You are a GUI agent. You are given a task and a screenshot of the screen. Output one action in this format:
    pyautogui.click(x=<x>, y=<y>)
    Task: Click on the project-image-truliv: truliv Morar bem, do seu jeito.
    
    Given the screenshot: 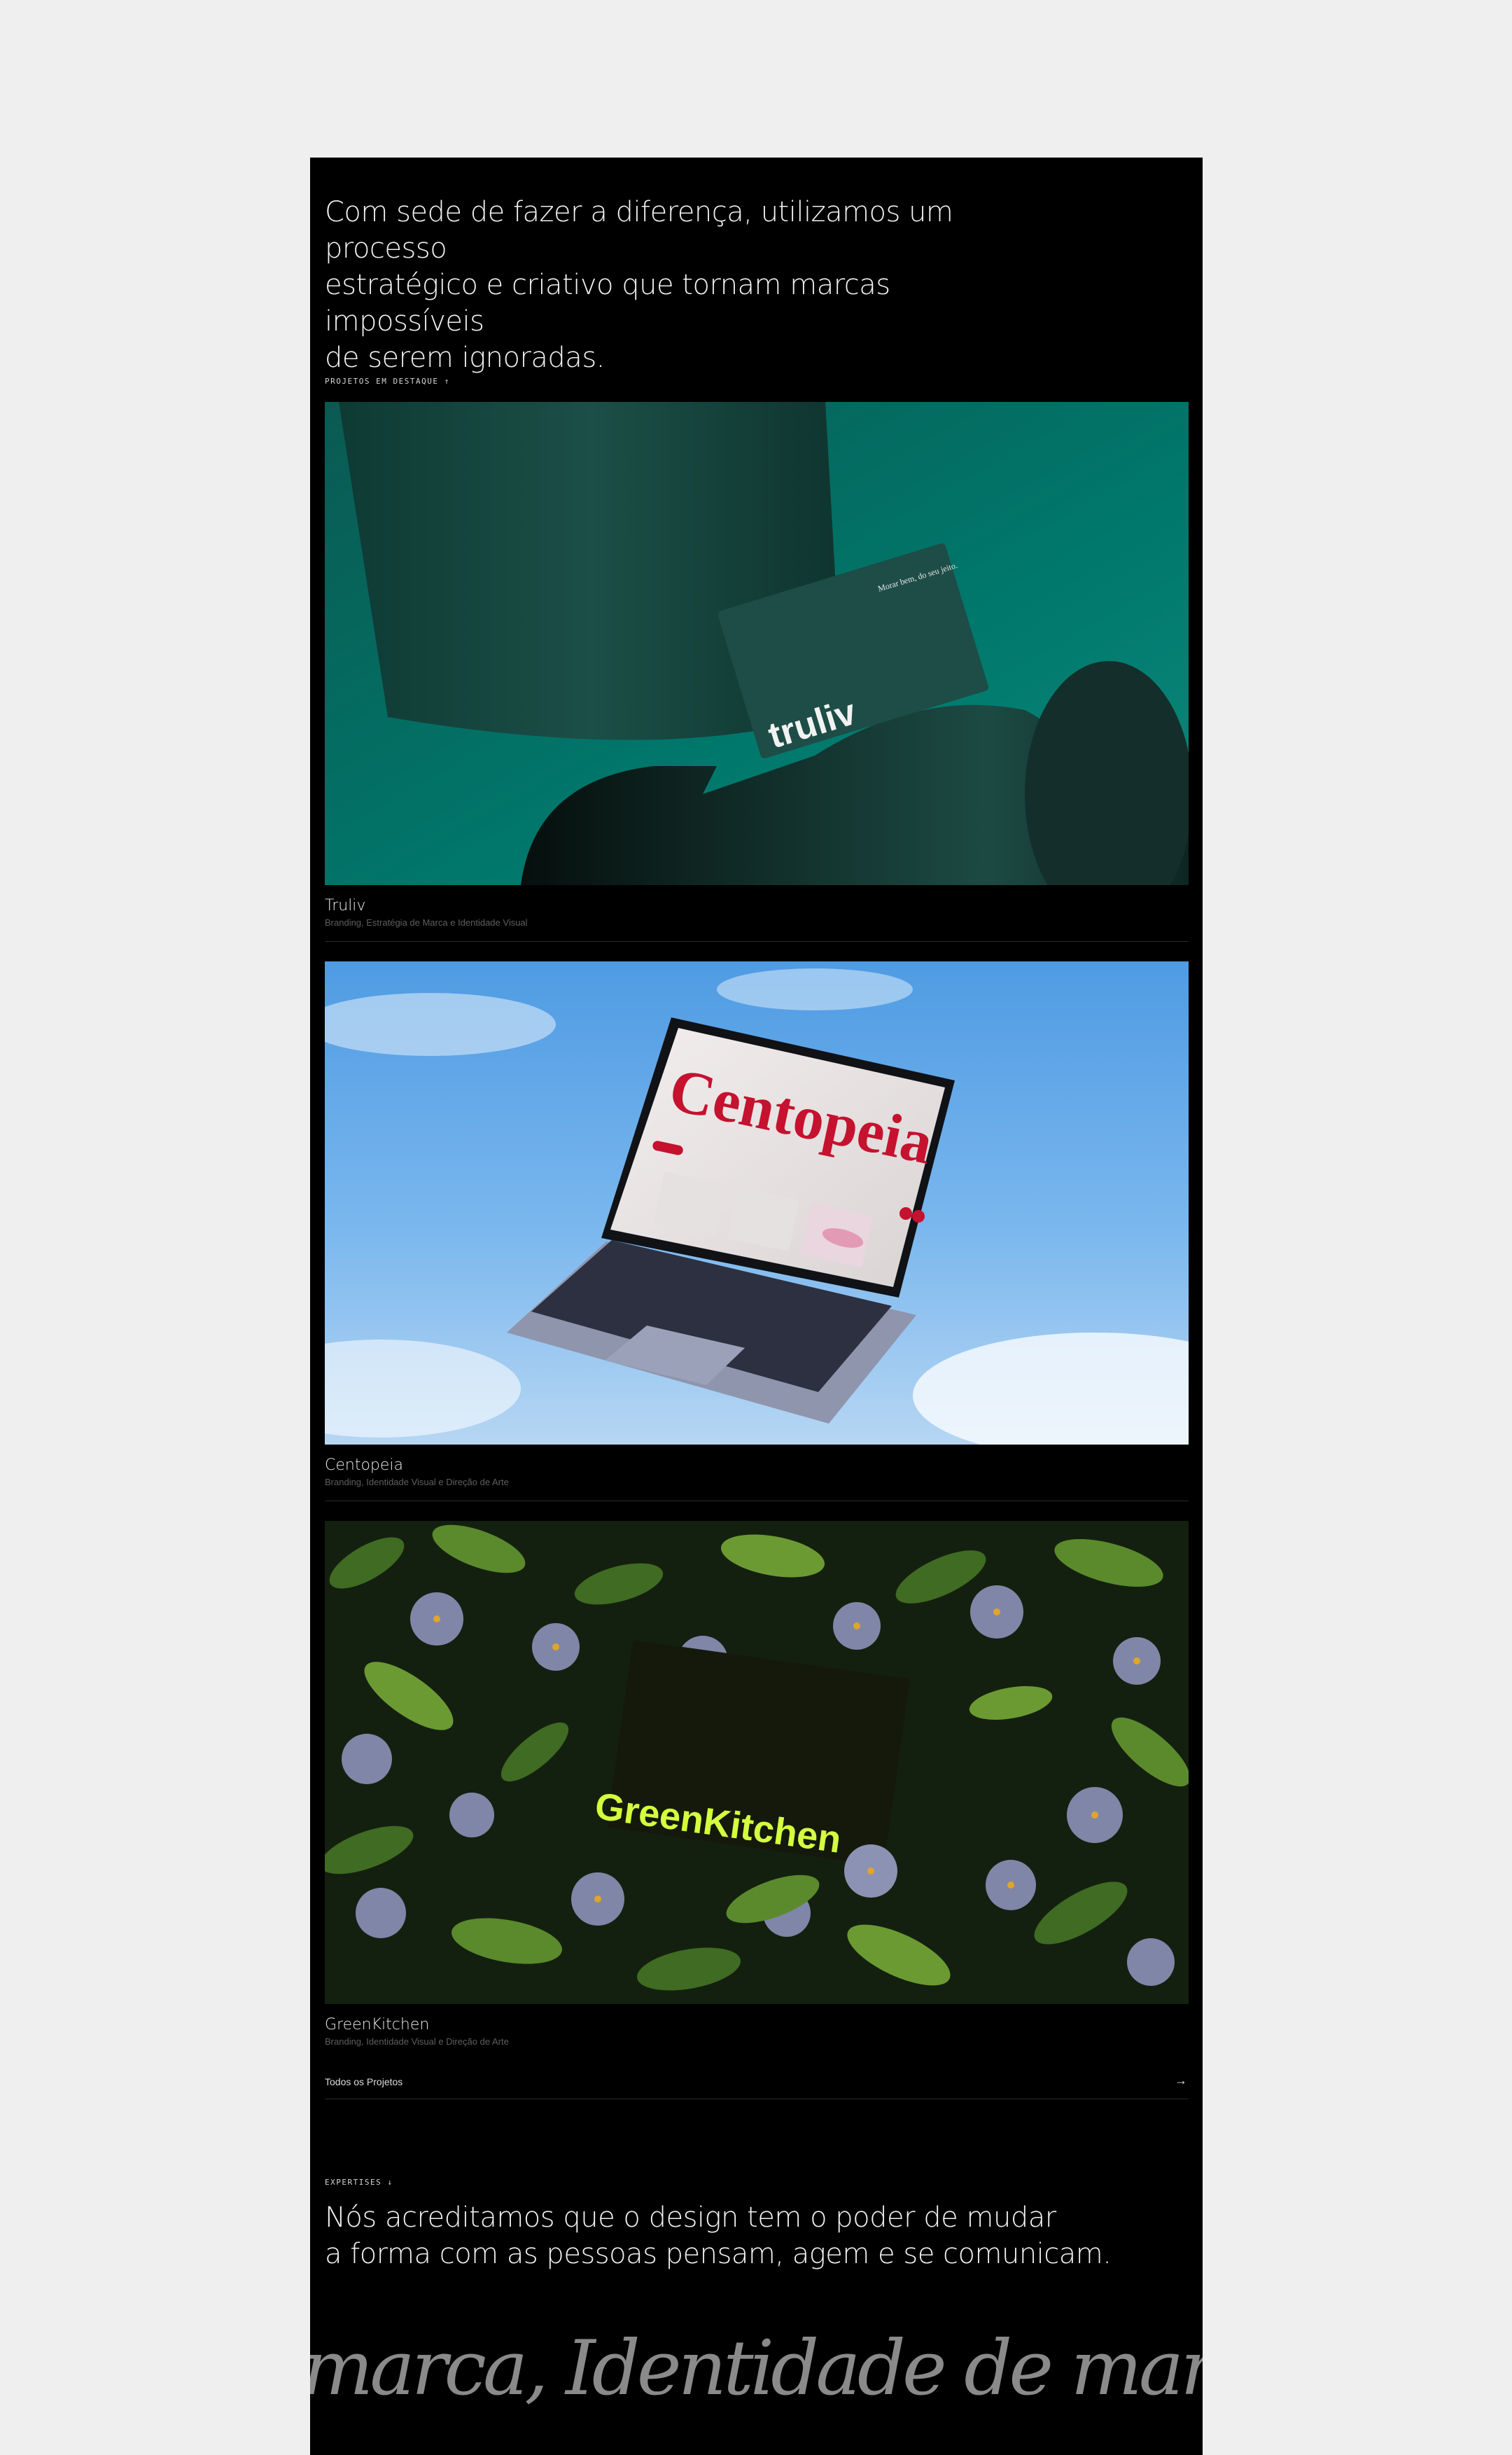 What is the action you would take?
    pyautogui.click(x=757, y=643)
    